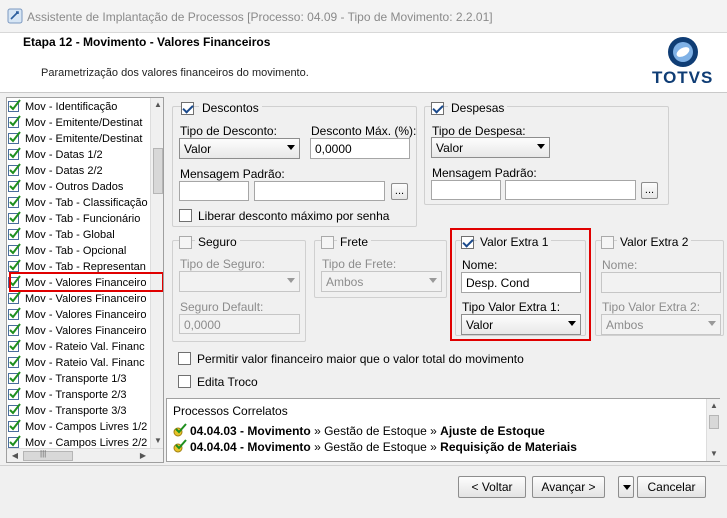  What do you see at coordinates (185, 242) in the screenshot?
I see `seguro-checkbox` at bounding box center [185, 242].